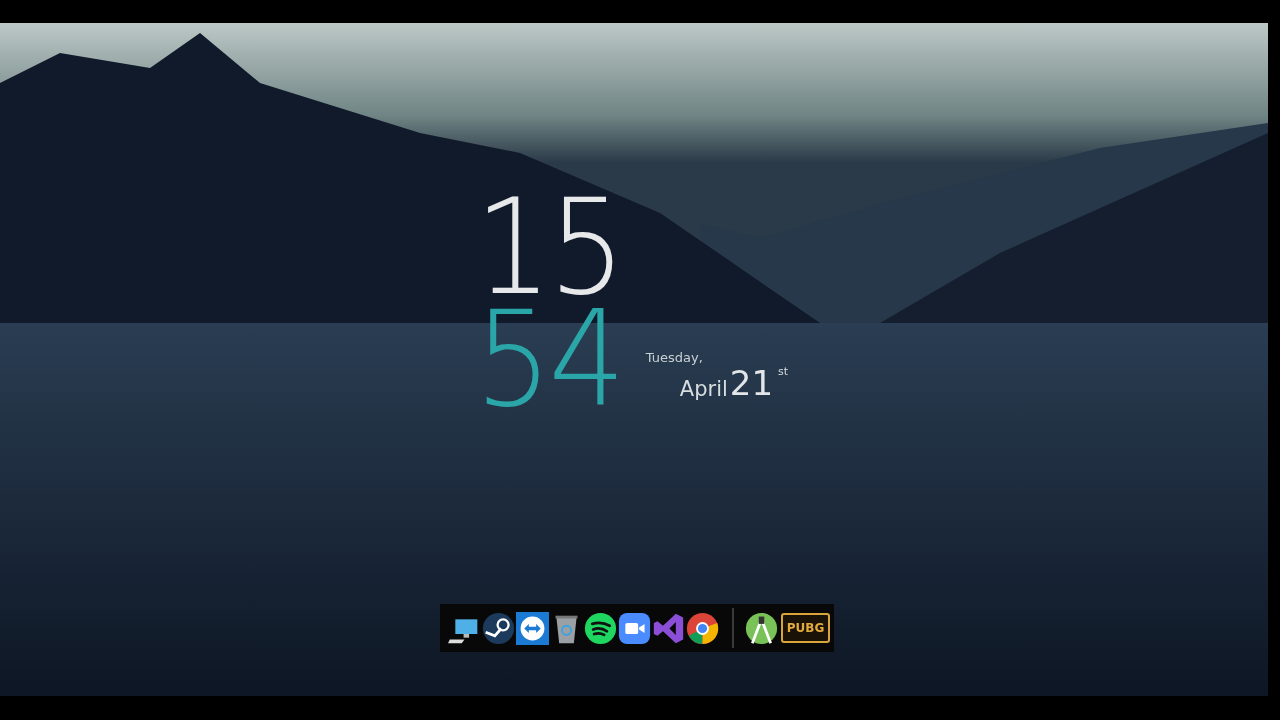 This screenshot has width=1280, height=720. What do you see at coordinates (751, 383) in the screenshot?
I see `day-number: 21` at bounding box center [751, 383].